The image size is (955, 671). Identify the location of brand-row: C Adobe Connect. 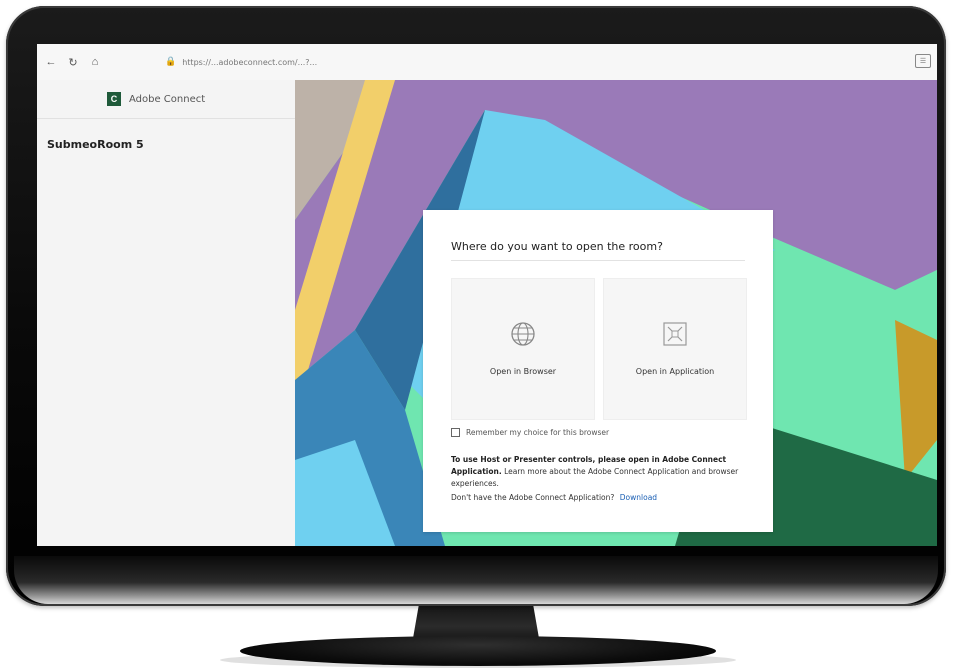
(166, 99).